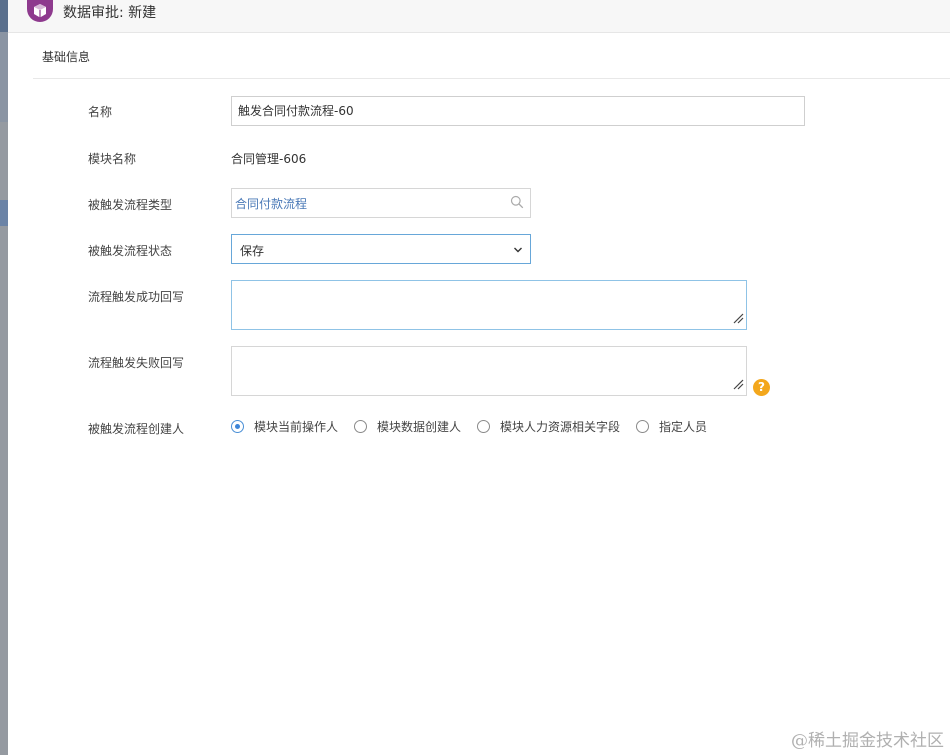 This screenshot has height=755, width=950. Describe the element at coordinates (518, 251) in the screenshot. I see `chevron-down-icon` at that location.